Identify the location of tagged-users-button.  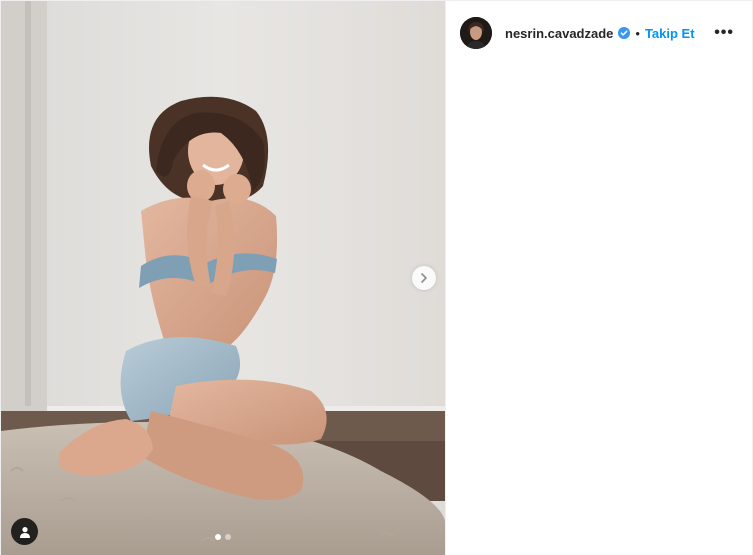
(24, 531).